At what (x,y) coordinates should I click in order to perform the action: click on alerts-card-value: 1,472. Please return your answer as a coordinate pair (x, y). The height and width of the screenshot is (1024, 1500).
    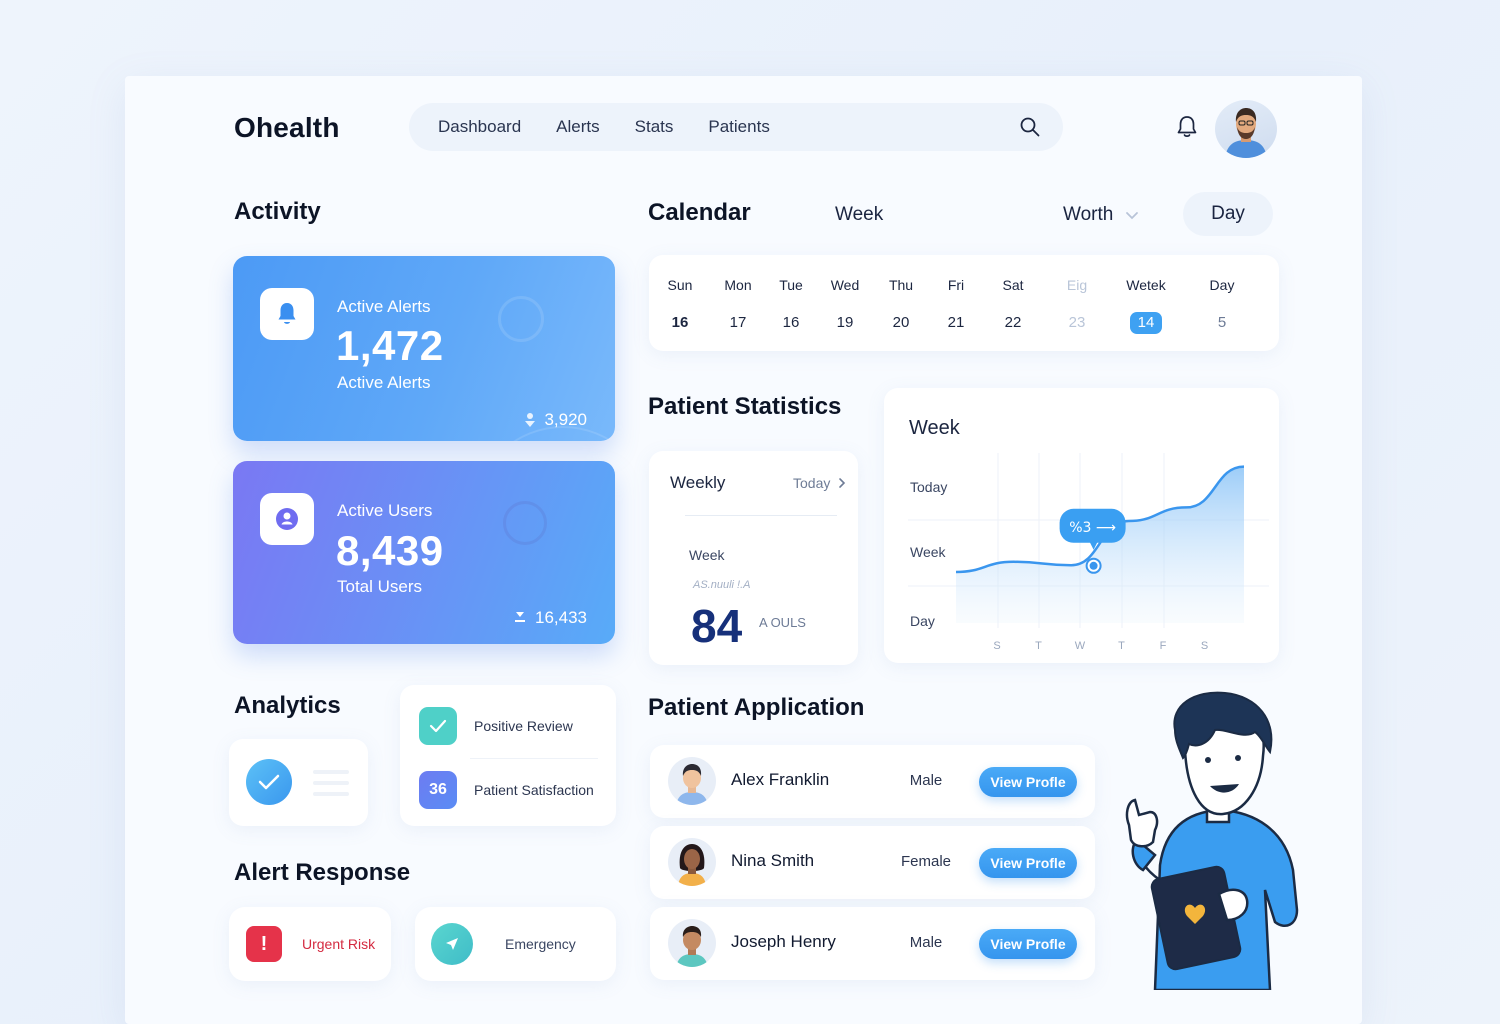
    Looking at the image, I should click on (390, 345).